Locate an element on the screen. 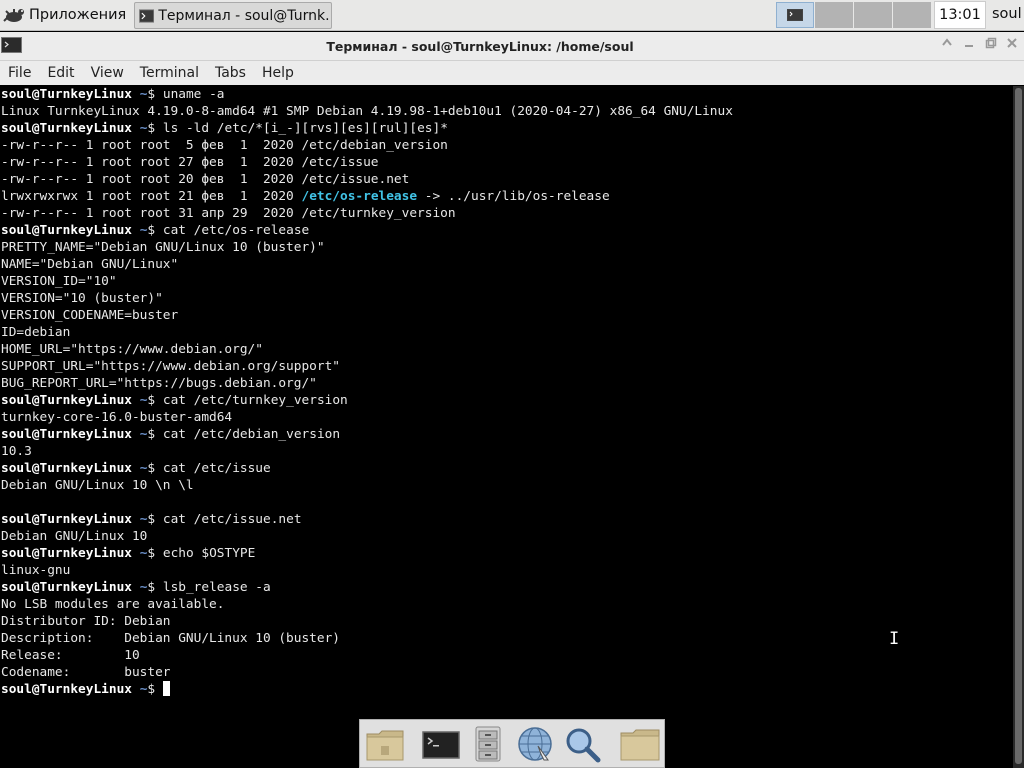 The height and width of the screenshot is (768, 1024). dock-file-manager is located at coordinates (488, 744).